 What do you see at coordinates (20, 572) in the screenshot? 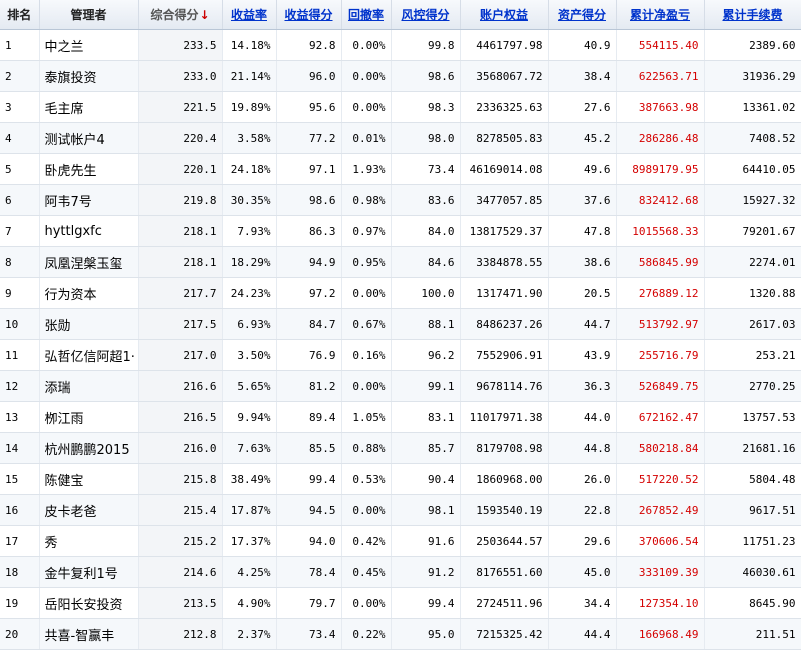
I see `rank-cell: 18` at bounding box center [20, 572].